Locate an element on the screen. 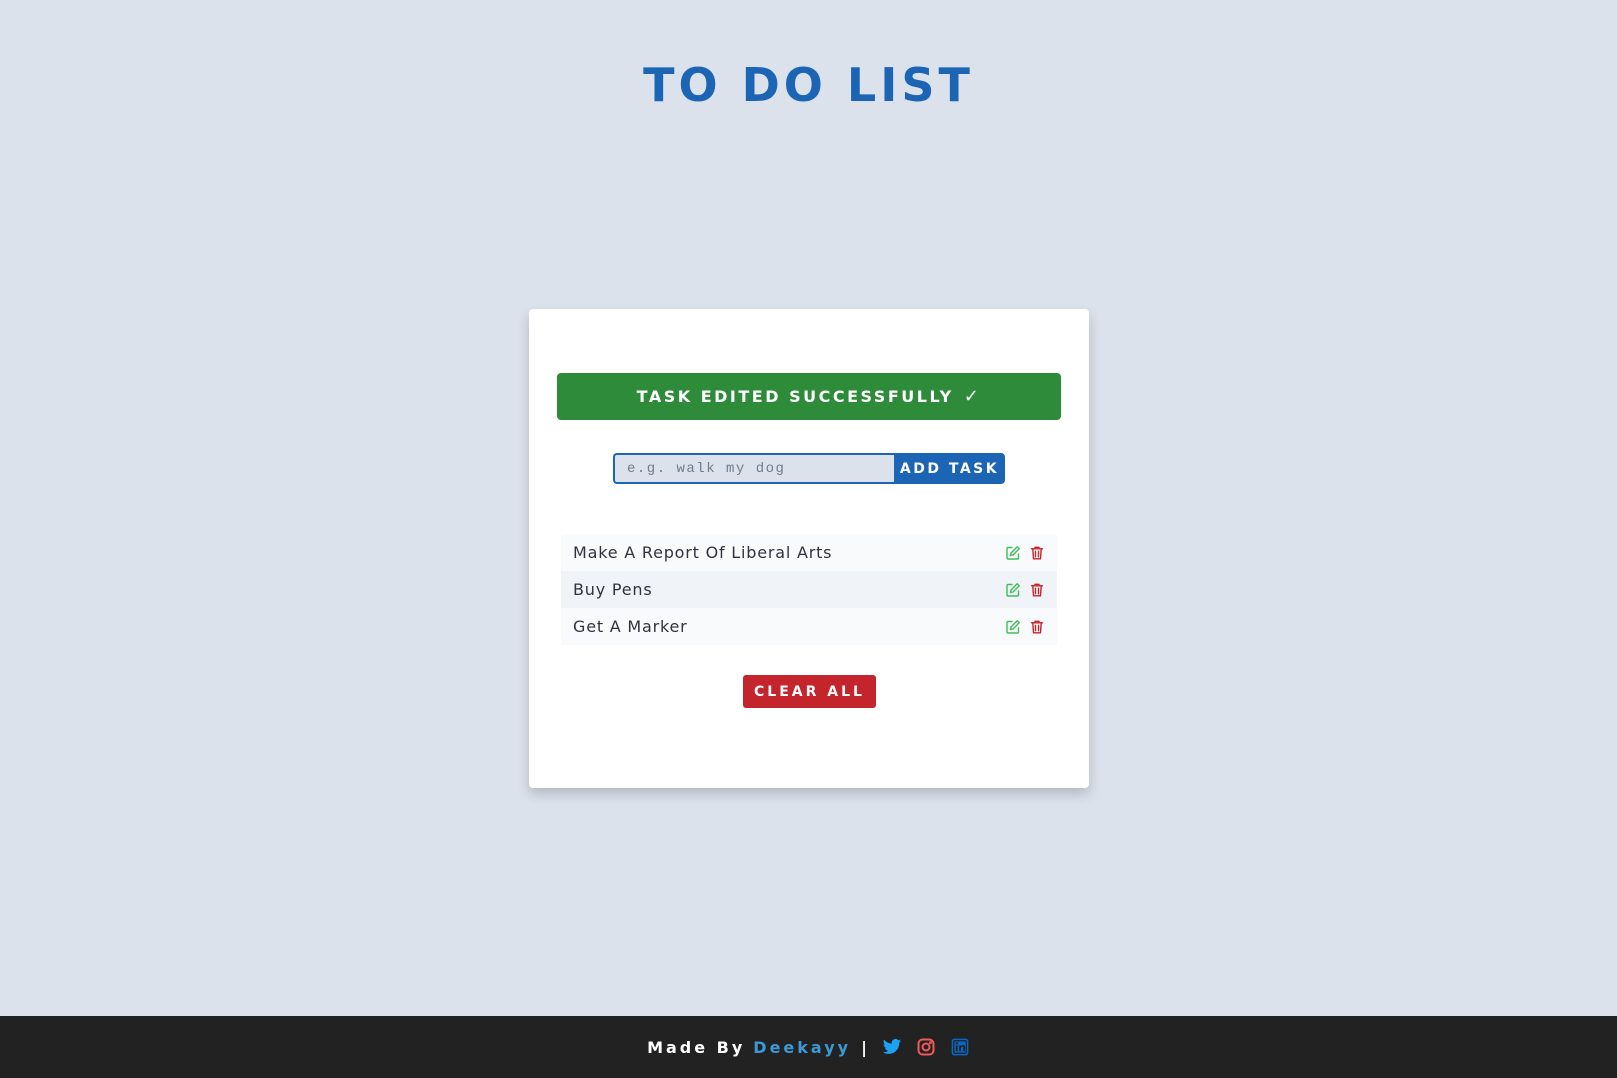 This screenshot has width=1617, height=1078. check-icon: ✓ is located at coordinates (972, 396).